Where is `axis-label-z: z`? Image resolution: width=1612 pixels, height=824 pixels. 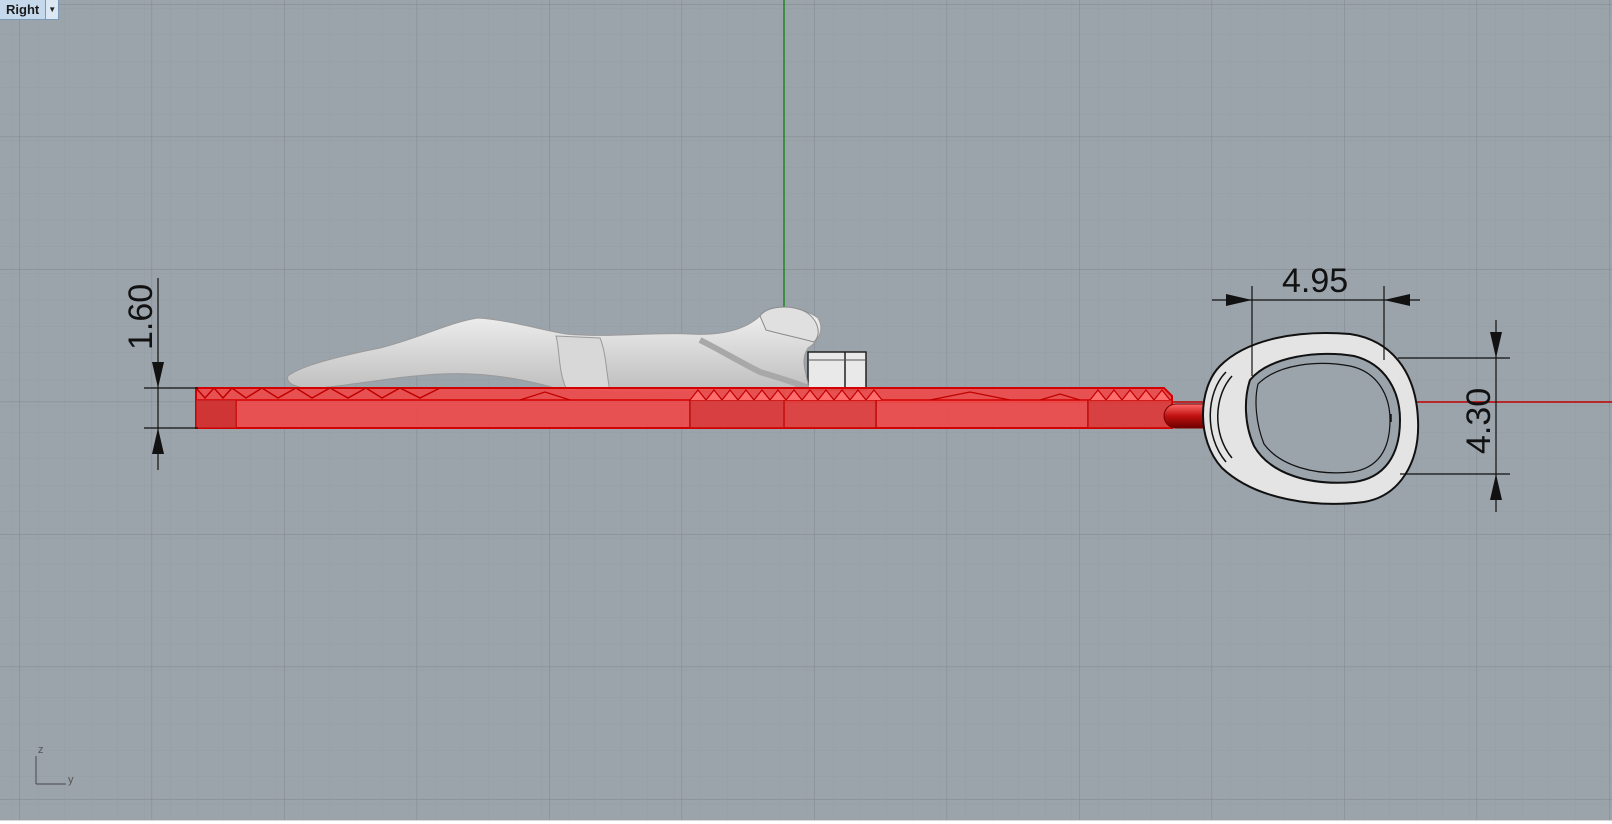 axis-label-z: z is located at coordinates (41, 750).